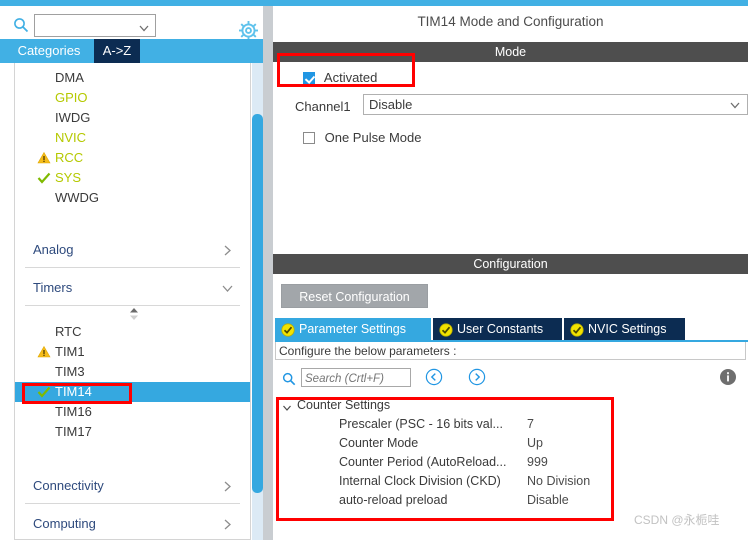 The image size is (748, 540). Describe the element at coordinates (132, 78) in the screenshot. I see `list-item: DMA` at that location.